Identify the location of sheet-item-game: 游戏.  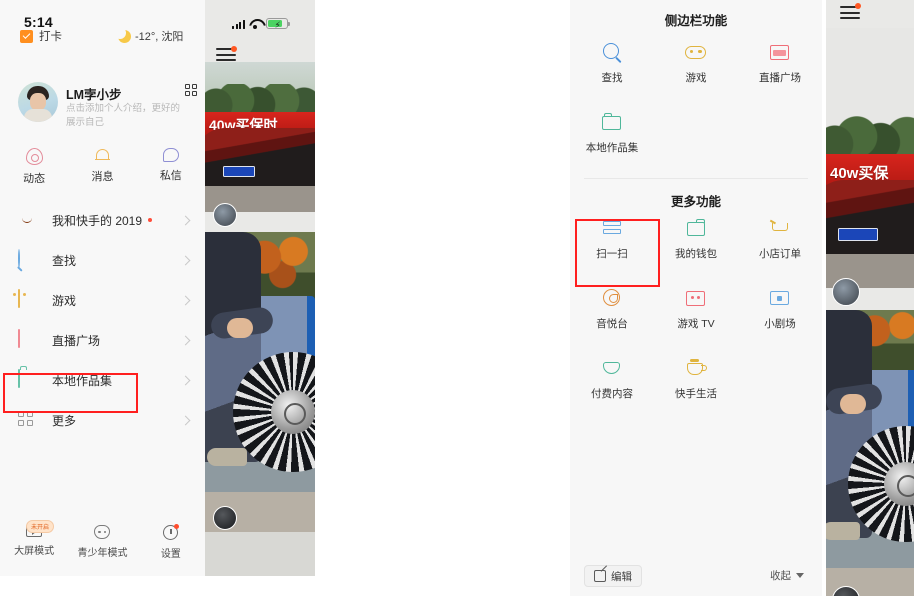
(696, 66).